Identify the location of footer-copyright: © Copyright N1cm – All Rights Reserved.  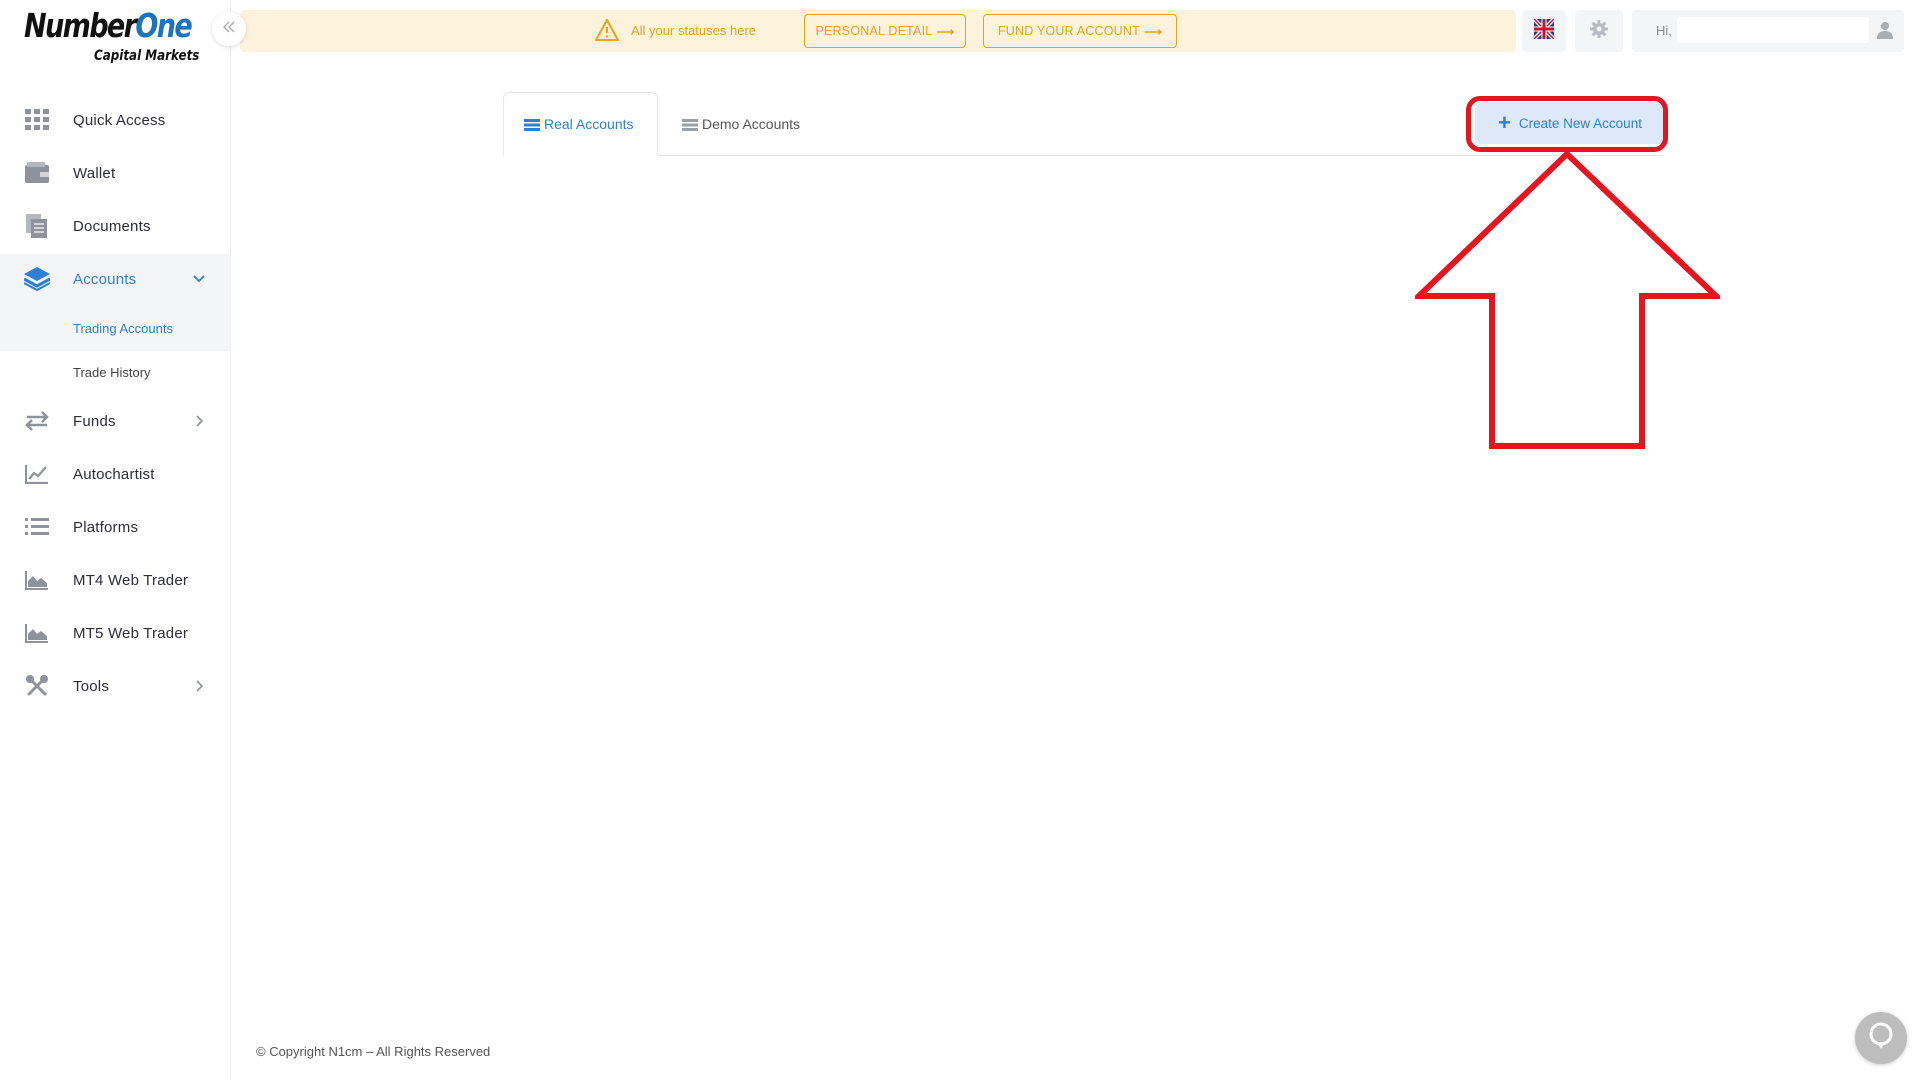
(373, 1051).